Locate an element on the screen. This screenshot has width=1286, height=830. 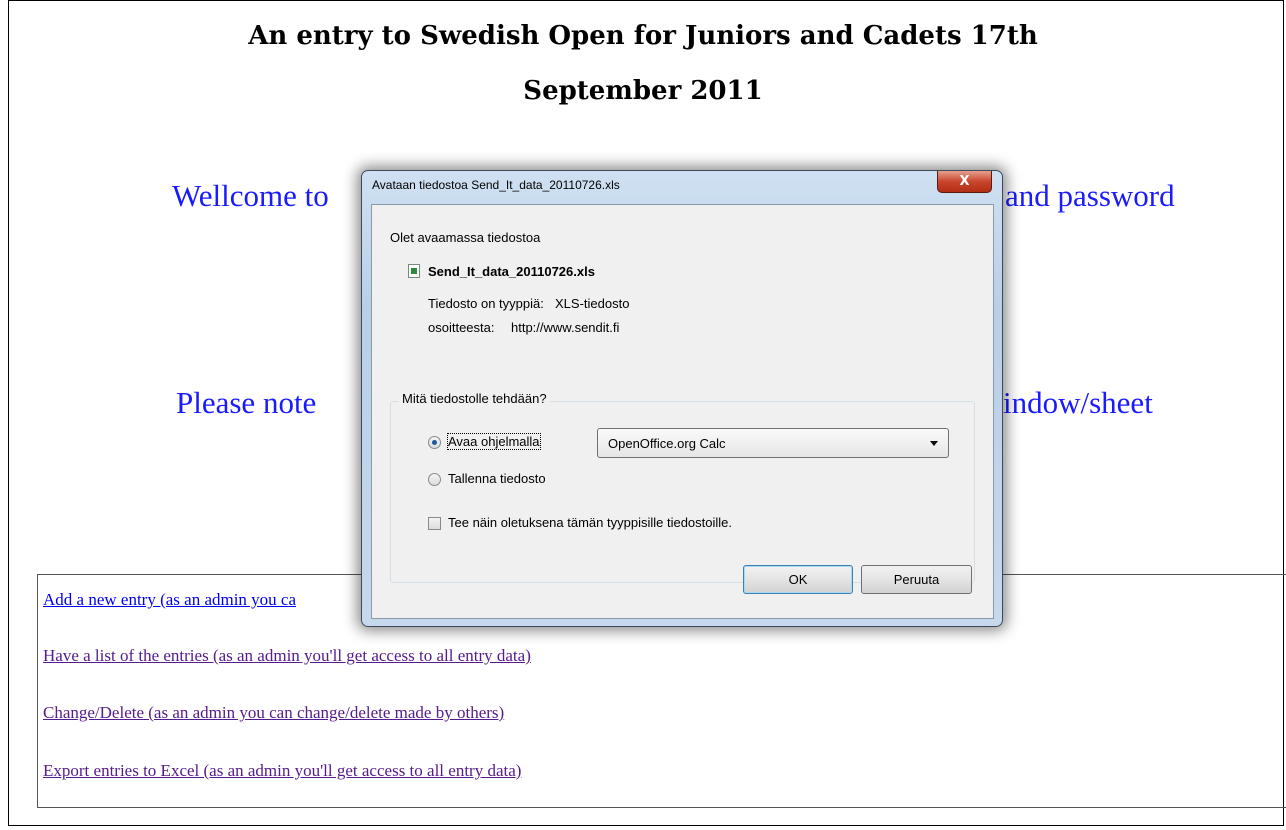
open-with-radio is located at coordinates (434, 442).